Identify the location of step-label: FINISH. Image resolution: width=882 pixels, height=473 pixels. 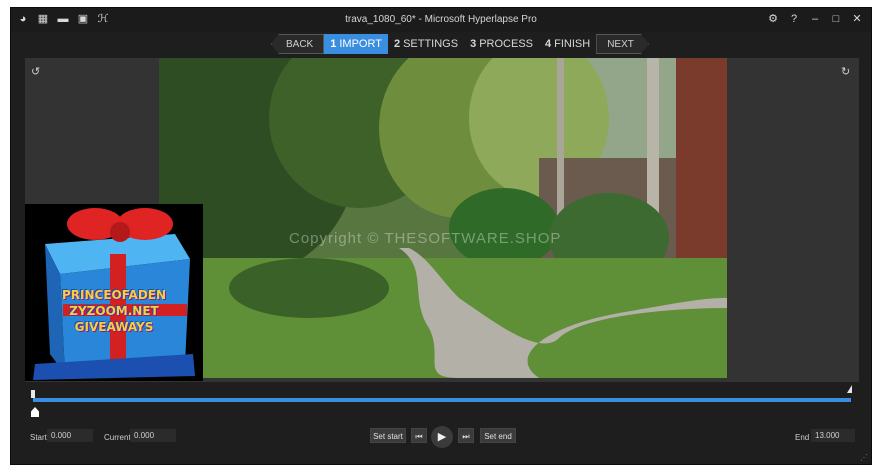
(572, 44).